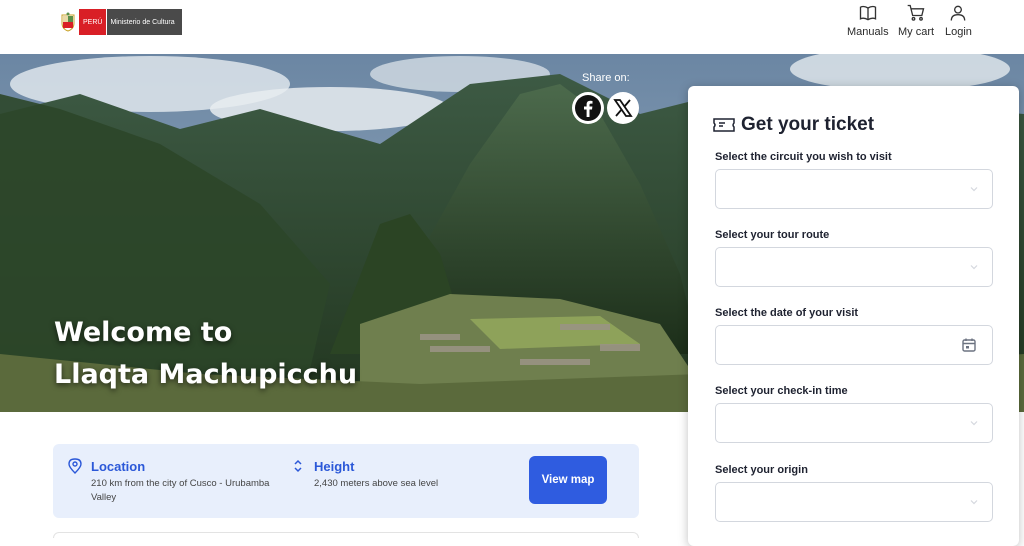  I want to click on origin-select, so click(854, 502).